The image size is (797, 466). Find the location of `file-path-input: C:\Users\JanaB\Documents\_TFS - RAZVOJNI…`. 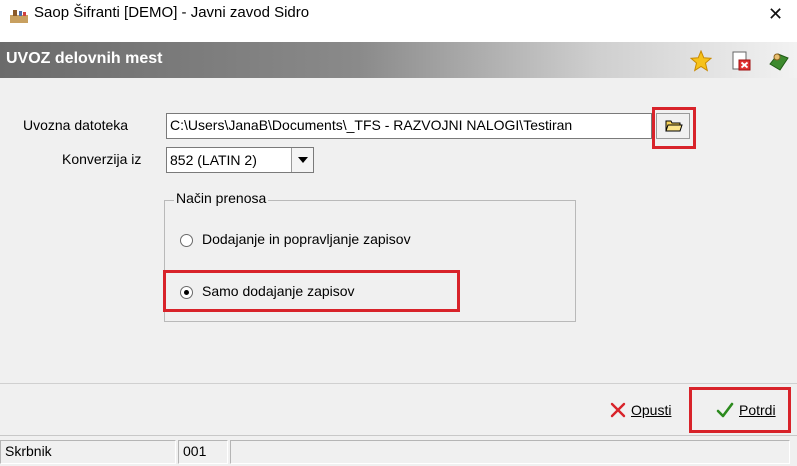

file-path-input: C:\Users\JanaB\Documents\_TFS - RAZVOJNI… is located at coordinates (409, 126).